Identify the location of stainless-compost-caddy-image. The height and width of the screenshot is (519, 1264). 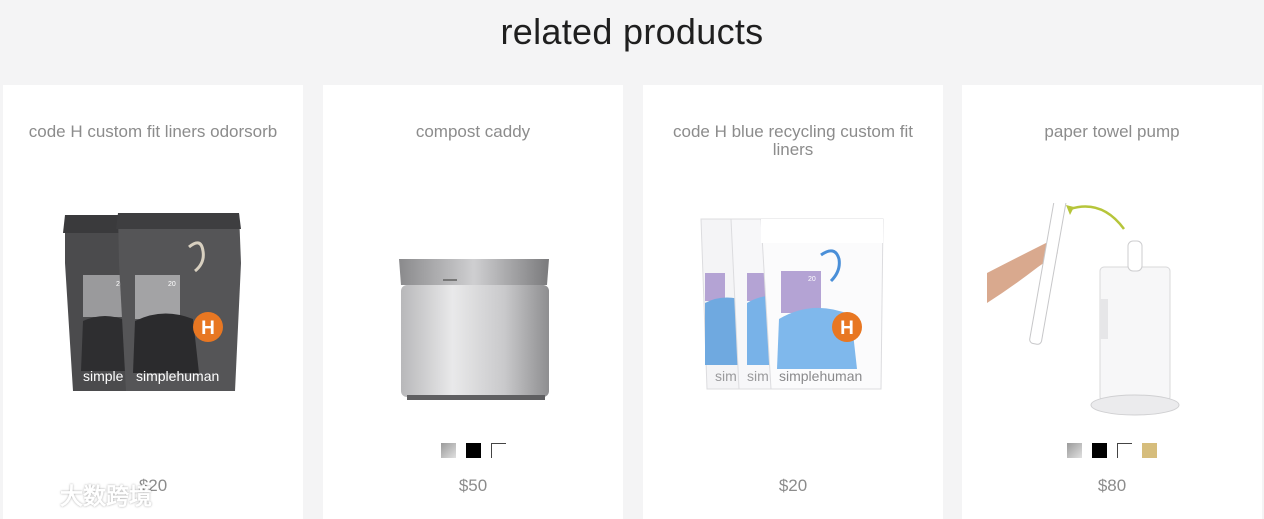
(473, 318).